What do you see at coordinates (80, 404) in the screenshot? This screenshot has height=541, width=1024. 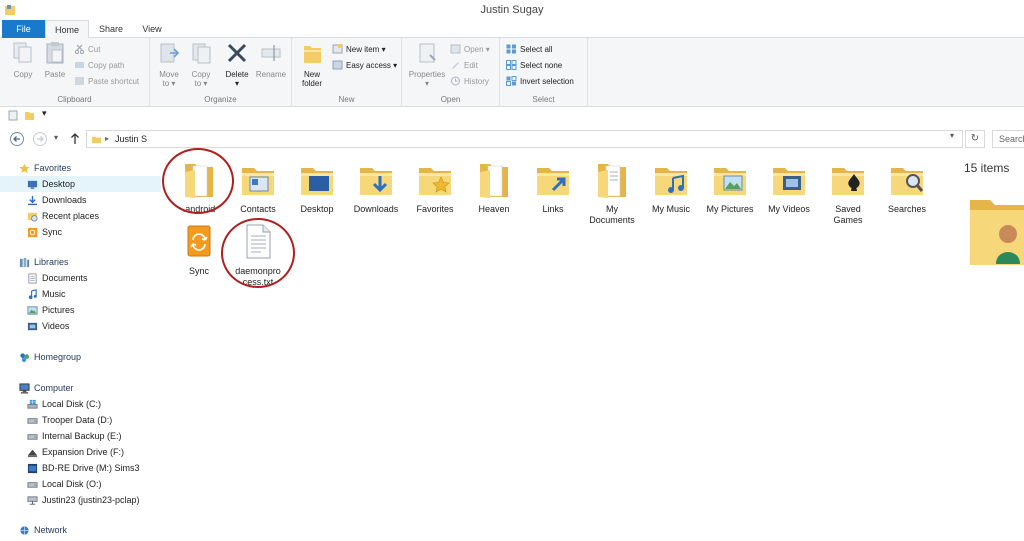 I see `nav-local-disk-c: Local Disk (C:)` at bounding box center [80, 404].